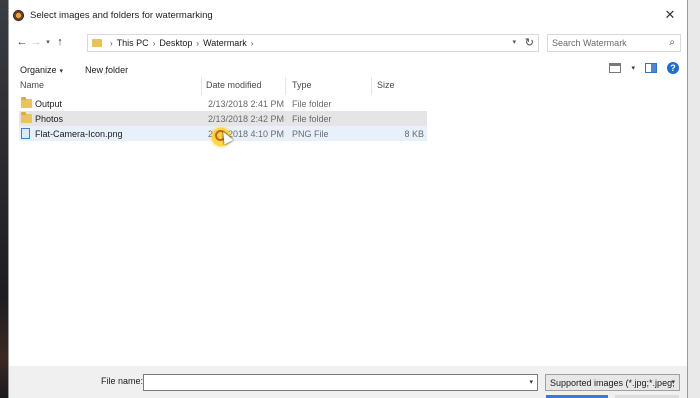 This screenshot has width=700, height=398. I want to click on breadcrumb-watermark: Watermark, so click(225, 43).